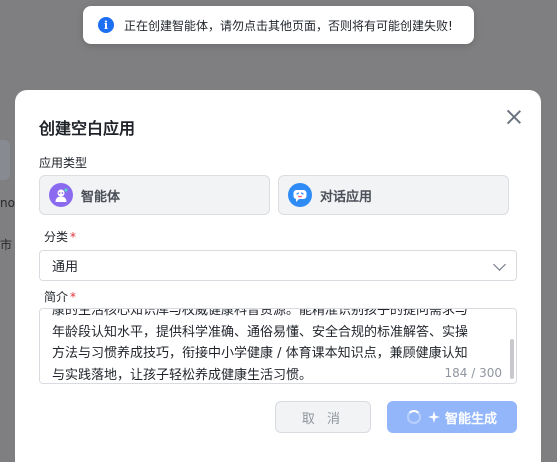 The image size is (557, 462). Describe the element at coordinates (6, 245) in the screenshot. I see `background-text-fragment: 市` at that location.